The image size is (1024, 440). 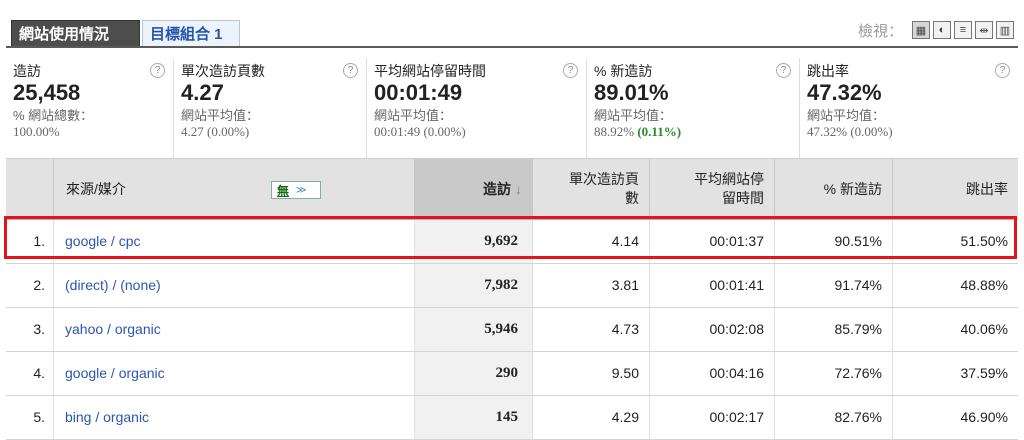 What do you see at coordinates (30, 241) in the screenshot?
I see `row-index: 1.` at bounding box center [30, 241].